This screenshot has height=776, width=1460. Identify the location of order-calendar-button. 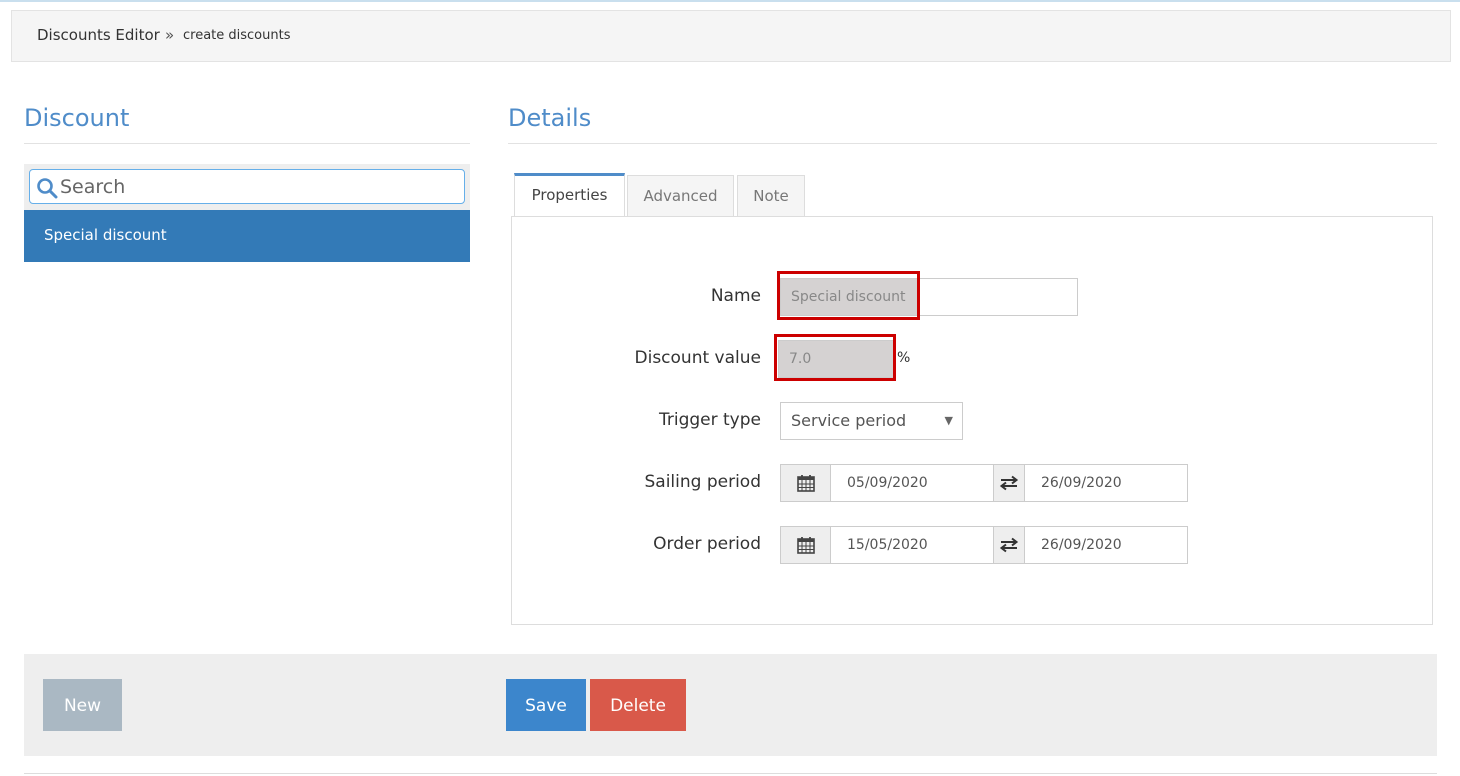
(805, 545).